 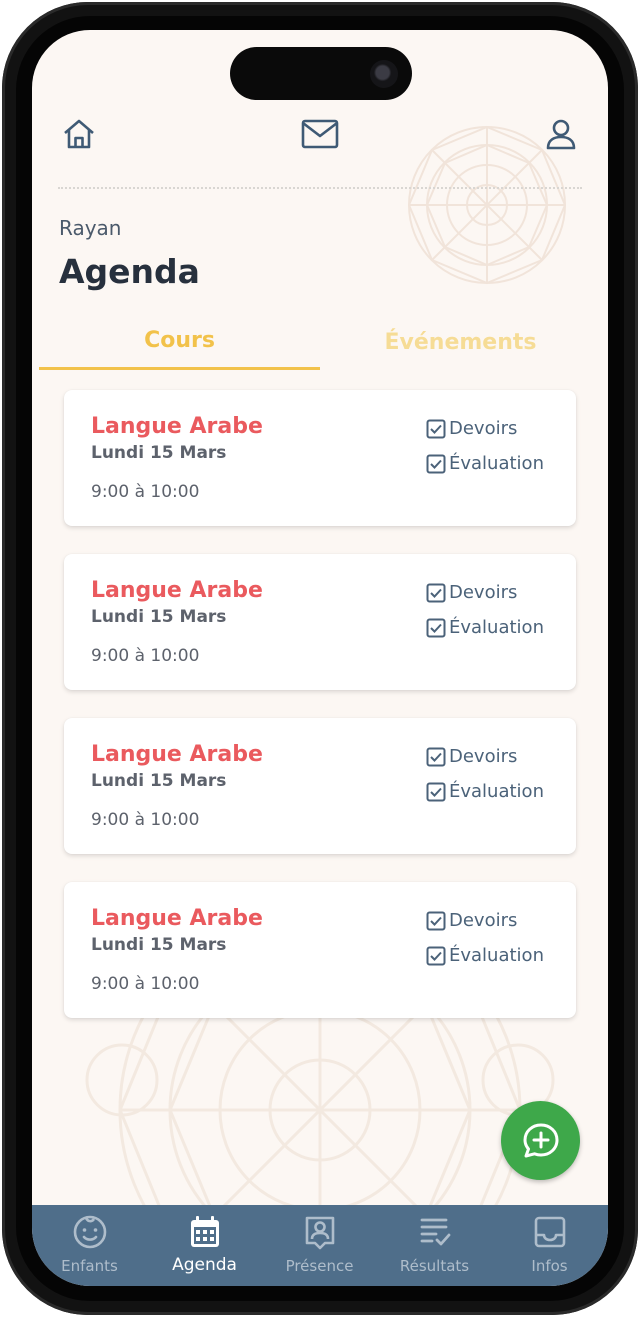 What do you see at coordinates (549, 1232) in the screenshot?
I see `inbox-icon` at bounding box center [549, 1232].